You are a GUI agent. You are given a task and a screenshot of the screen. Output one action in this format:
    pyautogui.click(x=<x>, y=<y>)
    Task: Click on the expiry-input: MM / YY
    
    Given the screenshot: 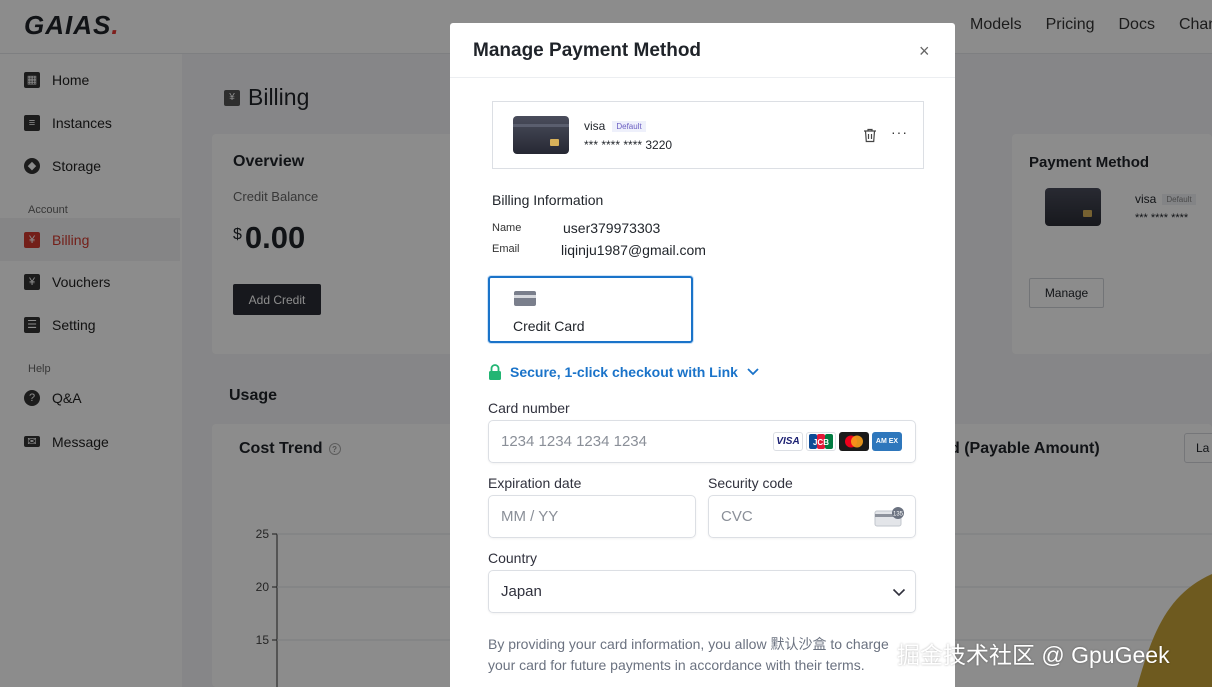 What is the action you would take?
    pyautogui.click(x=592, y=516)
    